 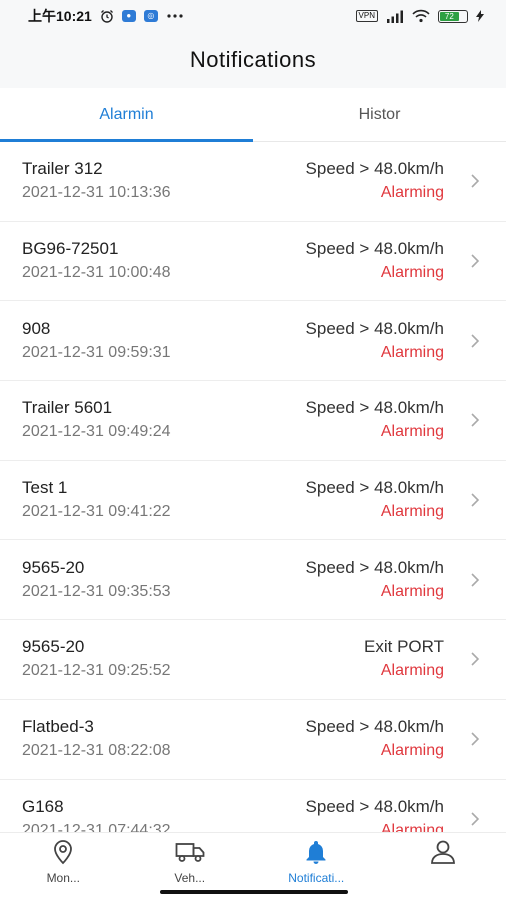 I want to click on battery-icon: 72, so click(x=453, y=16).